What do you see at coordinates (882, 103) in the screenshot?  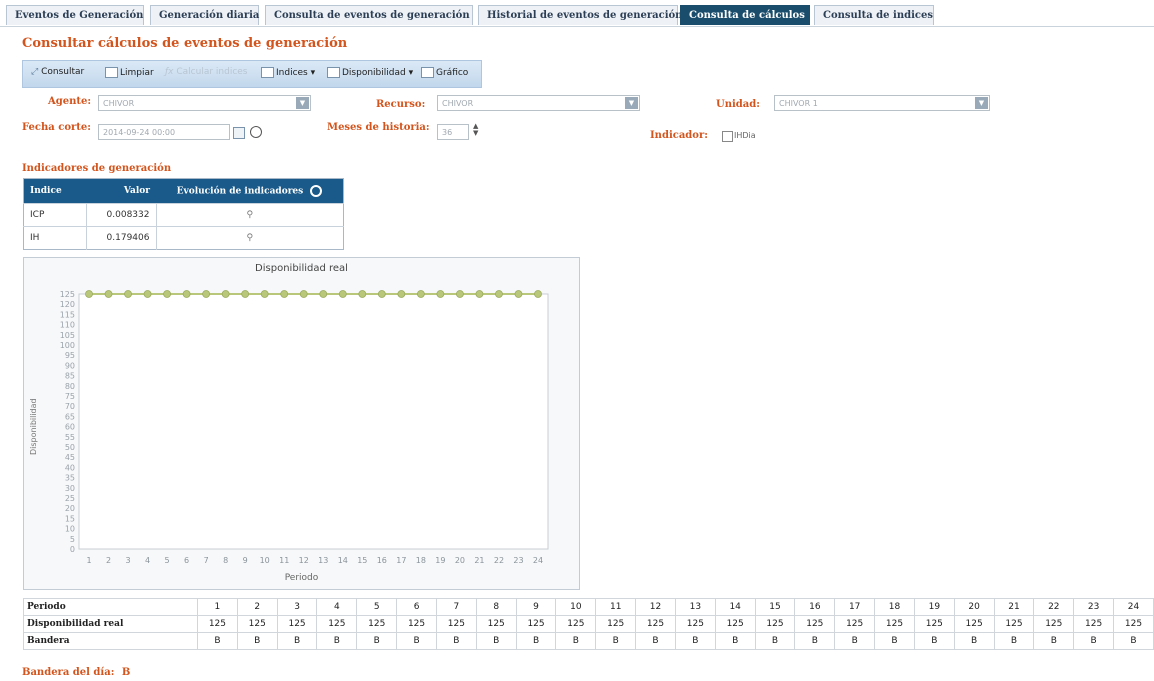 I see `unidad-select: CHIVOR 1 ▼` at bounding box center [882, 103].